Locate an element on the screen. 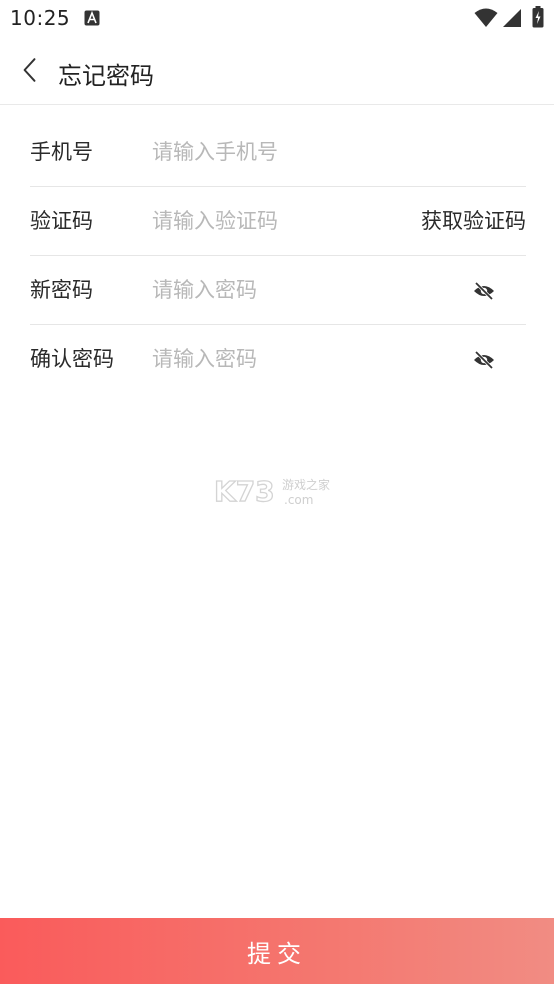  submit-button: 提交 is located at coordinates (277, 951).